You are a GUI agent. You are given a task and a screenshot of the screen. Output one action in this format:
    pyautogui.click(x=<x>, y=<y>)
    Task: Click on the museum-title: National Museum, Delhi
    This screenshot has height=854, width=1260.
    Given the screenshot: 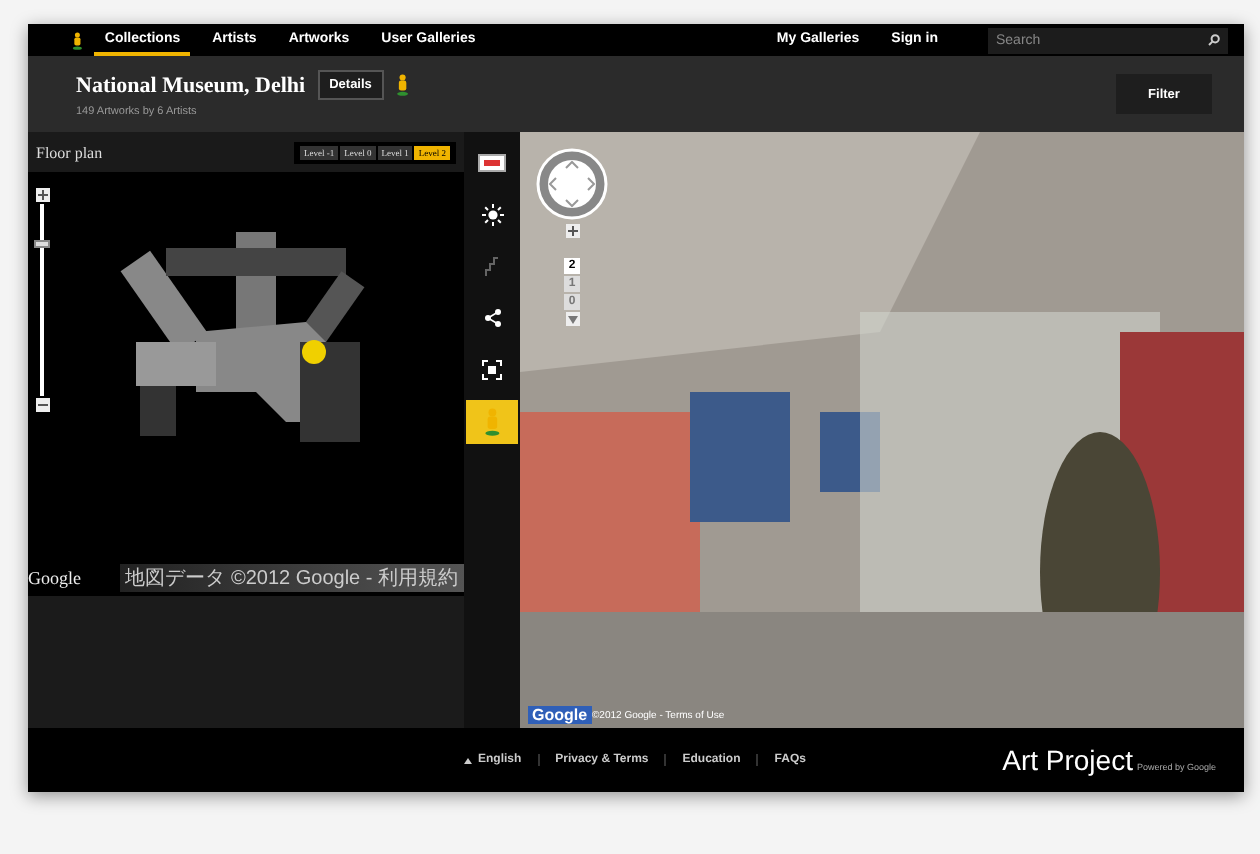 What is the action you would take?
    pyautogui.click(x=191, y=85)
    